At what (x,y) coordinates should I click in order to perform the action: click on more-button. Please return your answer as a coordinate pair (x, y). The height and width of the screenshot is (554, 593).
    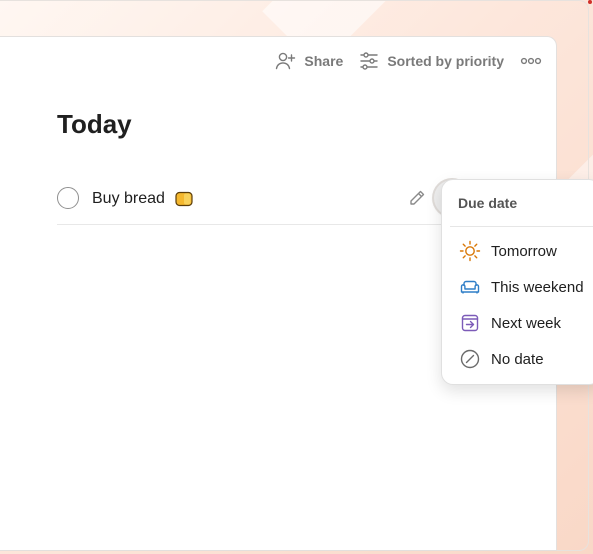
    Looking at the image, I should click on (531, 61).